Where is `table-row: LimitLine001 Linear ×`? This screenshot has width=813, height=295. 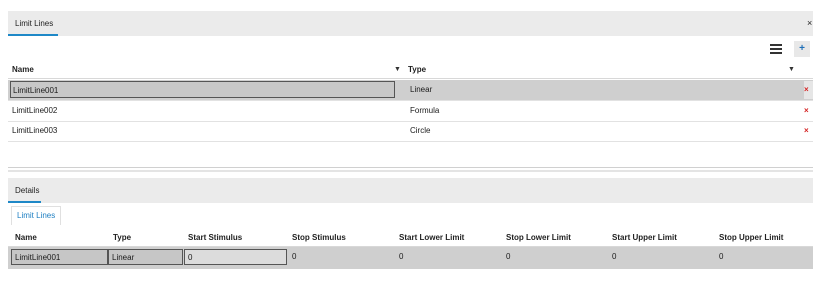 table-row: LimitLine001 Linear × is located at coordinates (410, 90).